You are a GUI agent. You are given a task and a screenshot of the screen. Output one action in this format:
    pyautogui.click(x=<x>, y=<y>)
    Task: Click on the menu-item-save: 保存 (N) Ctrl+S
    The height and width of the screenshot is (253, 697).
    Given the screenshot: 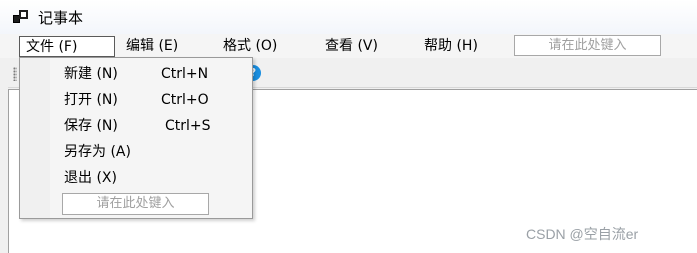 What is the action you would take?
    pyautogui.click(x=151, y=126)
    